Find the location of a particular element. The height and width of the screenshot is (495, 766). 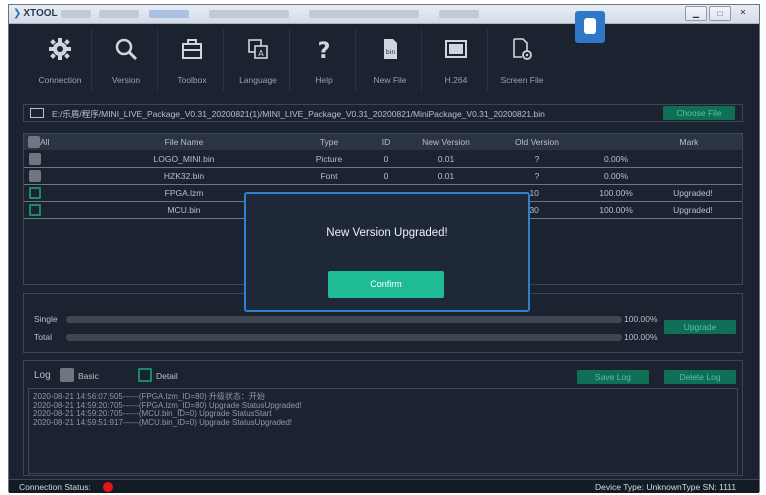

help-icon: ? is located at coordinates (324, 50).